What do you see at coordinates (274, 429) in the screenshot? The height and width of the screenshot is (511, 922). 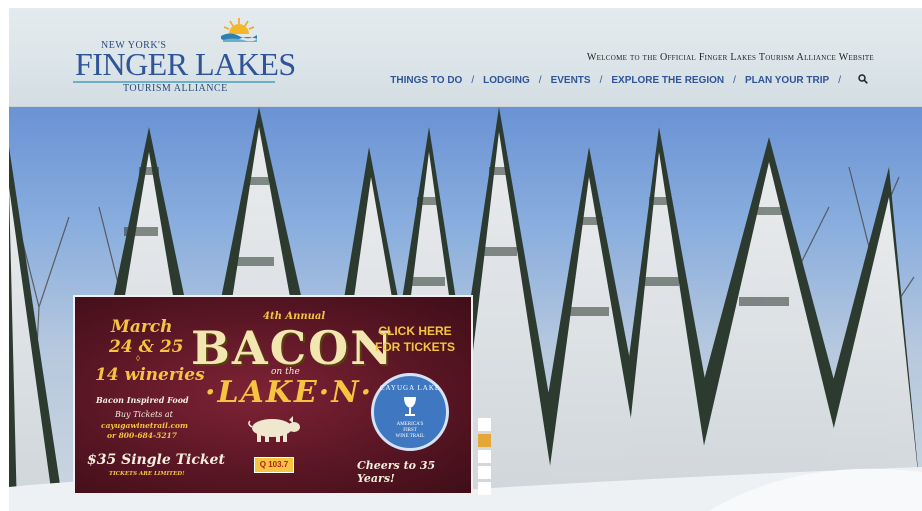 I see `pig-icon` at bounding box center [274, 429].